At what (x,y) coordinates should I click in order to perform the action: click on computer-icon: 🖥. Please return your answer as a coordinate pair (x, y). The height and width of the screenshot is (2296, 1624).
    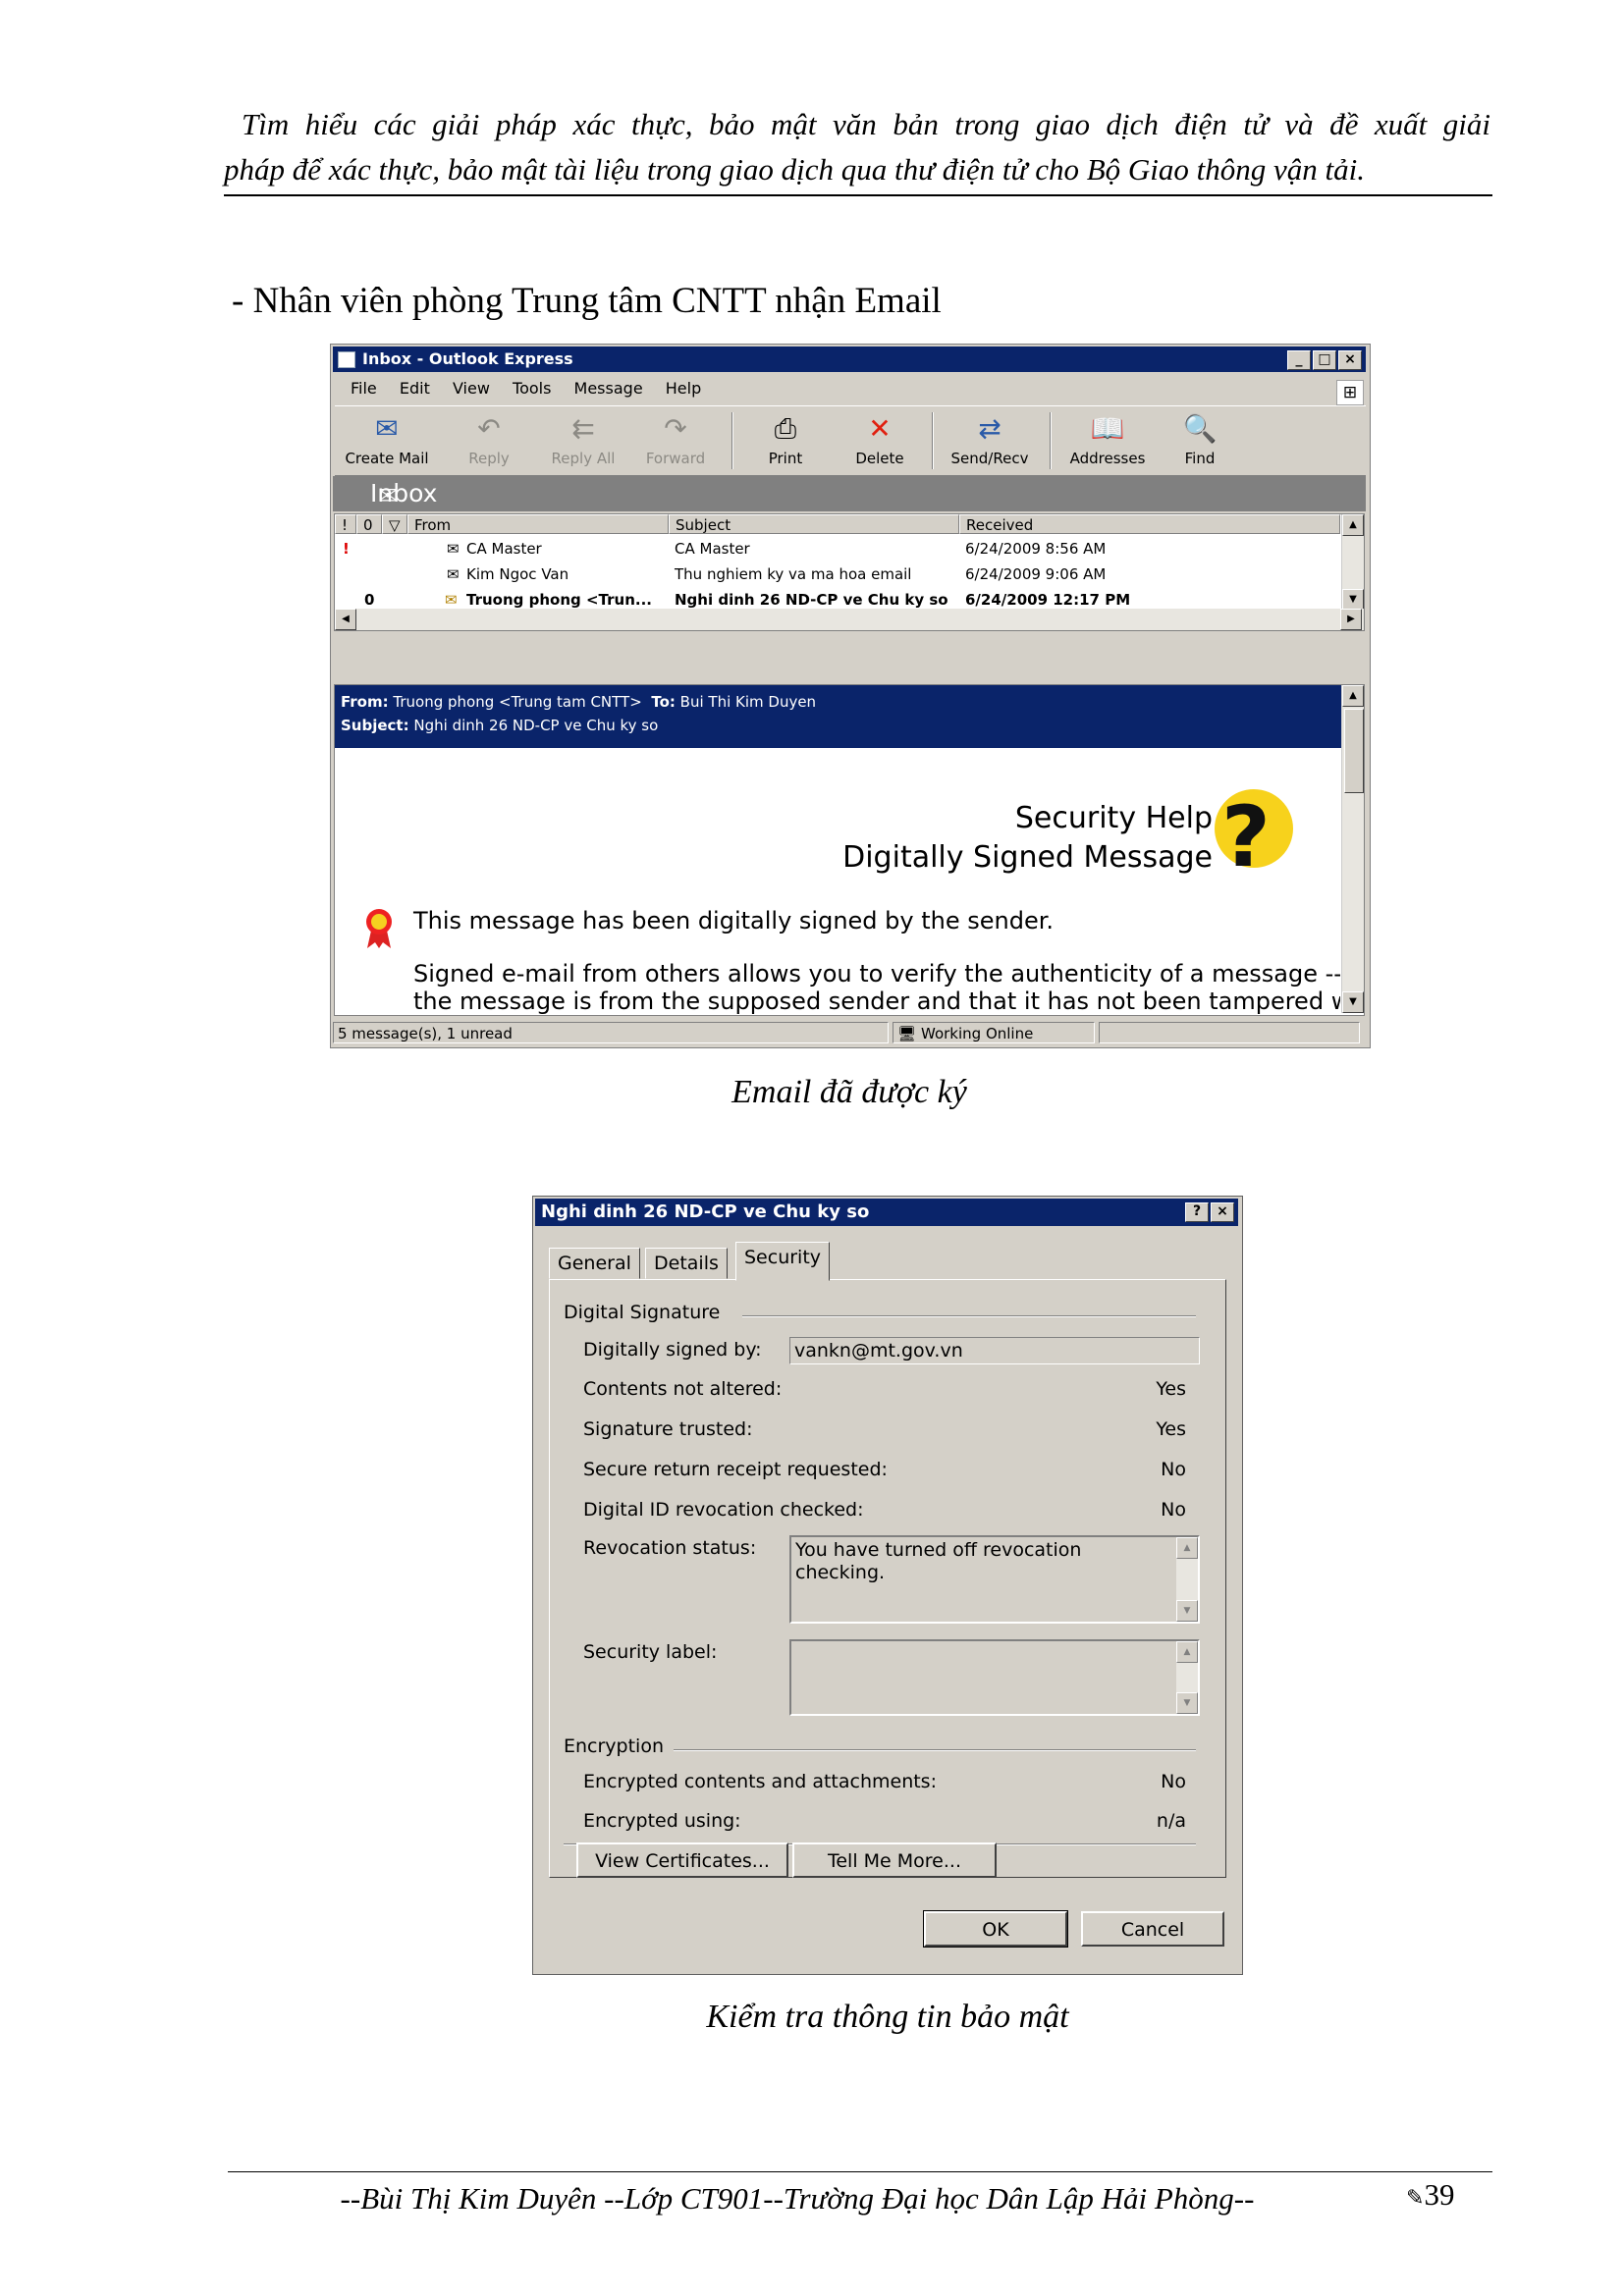
    Looking at the image, I should click on (907, 1034).